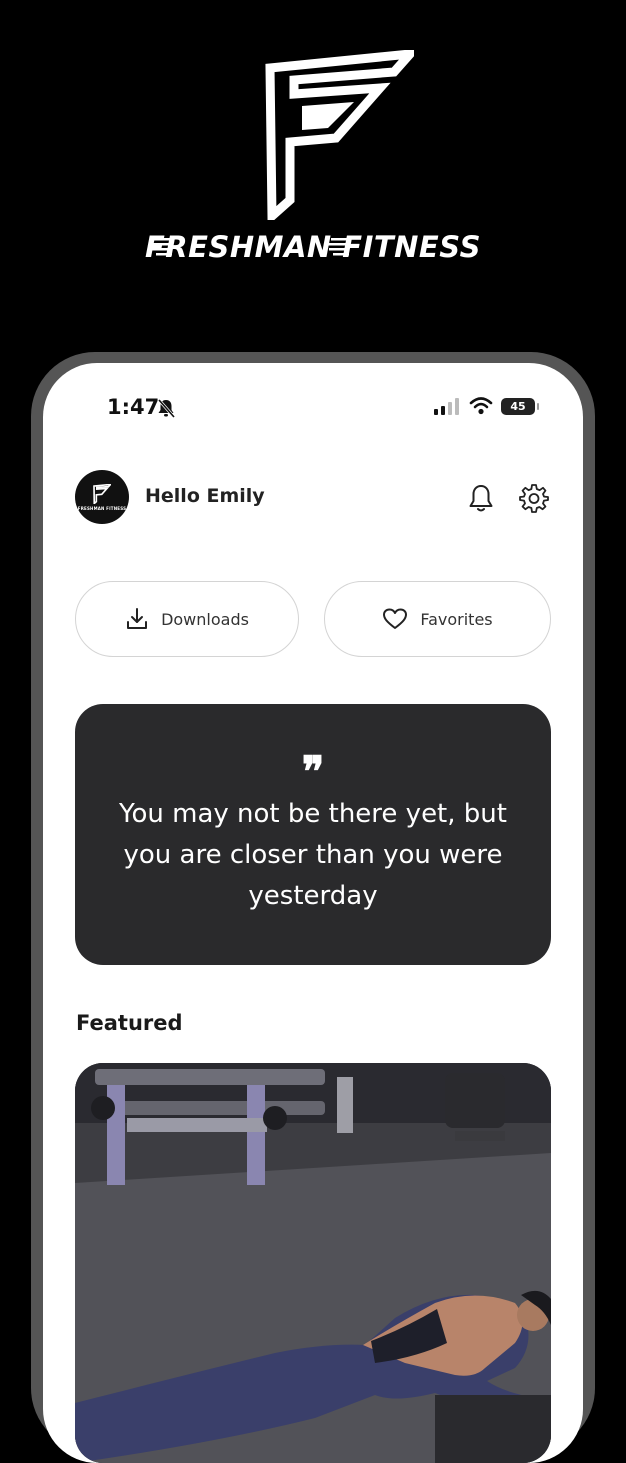  I want to click on bell-icon, so click(481, 498).